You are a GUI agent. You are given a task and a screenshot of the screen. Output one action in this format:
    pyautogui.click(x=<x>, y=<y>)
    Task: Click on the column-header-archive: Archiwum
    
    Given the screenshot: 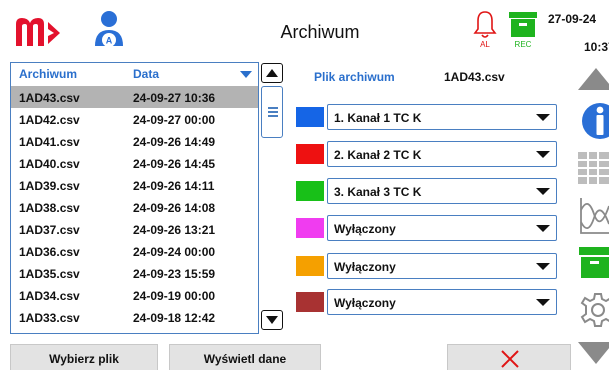 What is the action you would take?
    pyautogui.click(x=48, y=74)
    